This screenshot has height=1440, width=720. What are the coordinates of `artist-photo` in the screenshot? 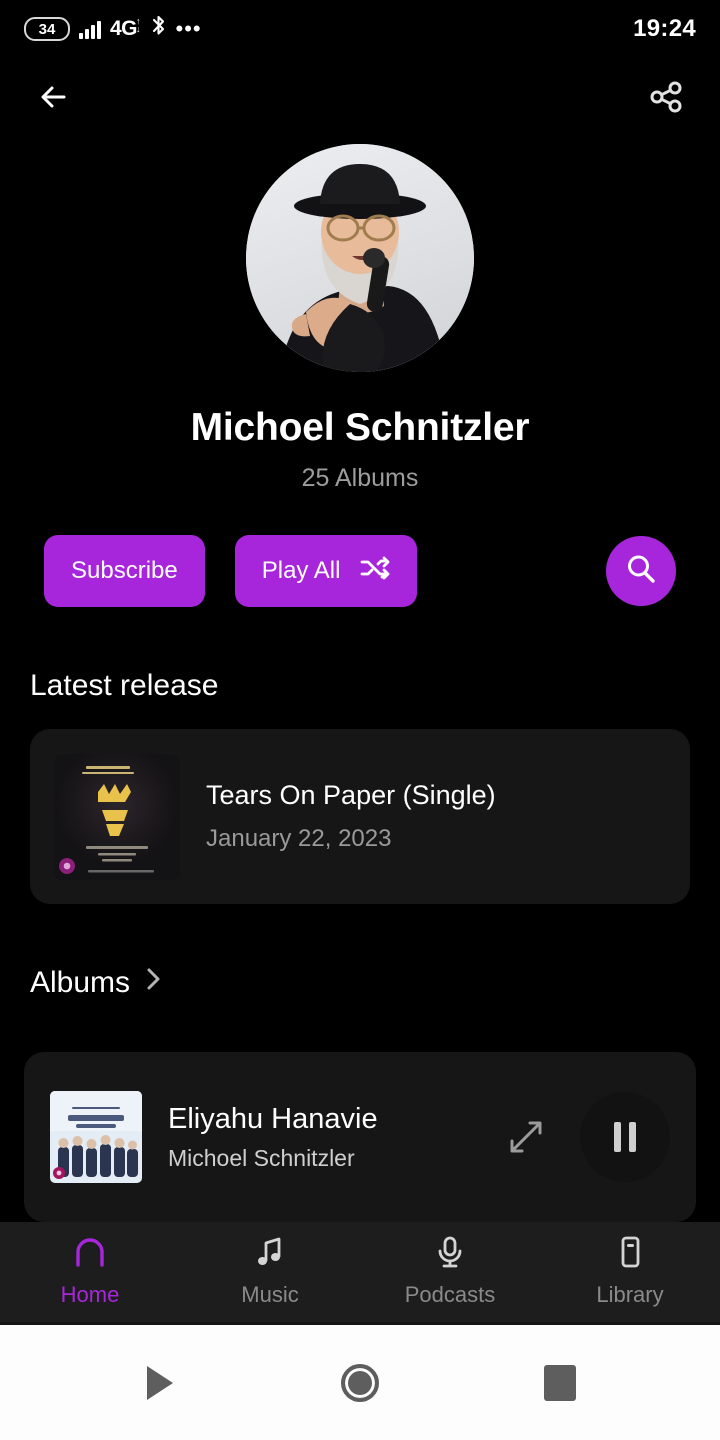 It's located at (363, 268).